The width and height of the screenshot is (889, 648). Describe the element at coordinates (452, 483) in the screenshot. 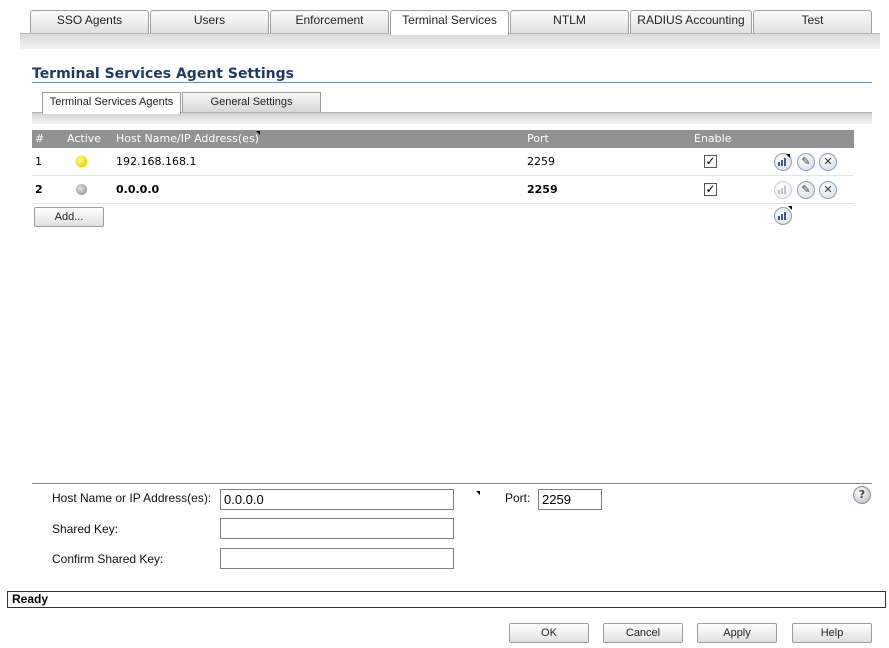

I see `form-divider` at that location.